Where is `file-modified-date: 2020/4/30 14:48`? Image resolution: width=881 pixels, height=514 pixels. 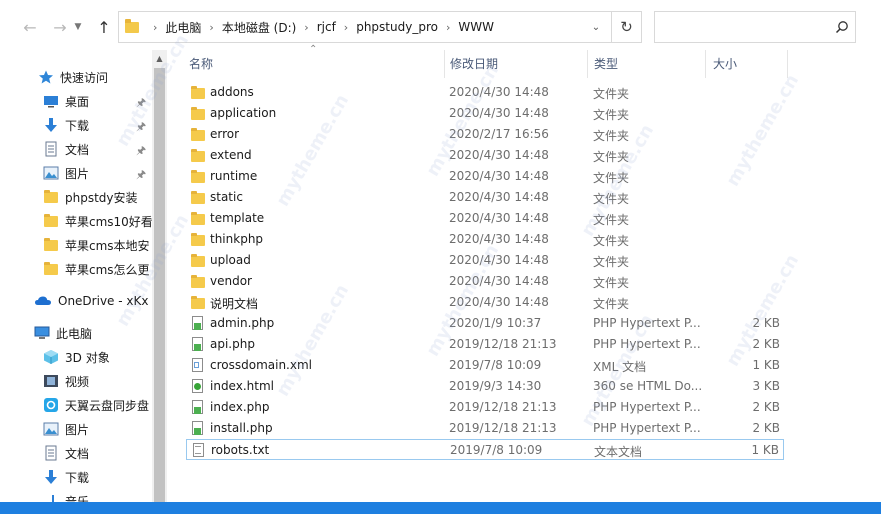 file-modified-date: 2020/4/30 14:48 is located at coordinates (499, 302).